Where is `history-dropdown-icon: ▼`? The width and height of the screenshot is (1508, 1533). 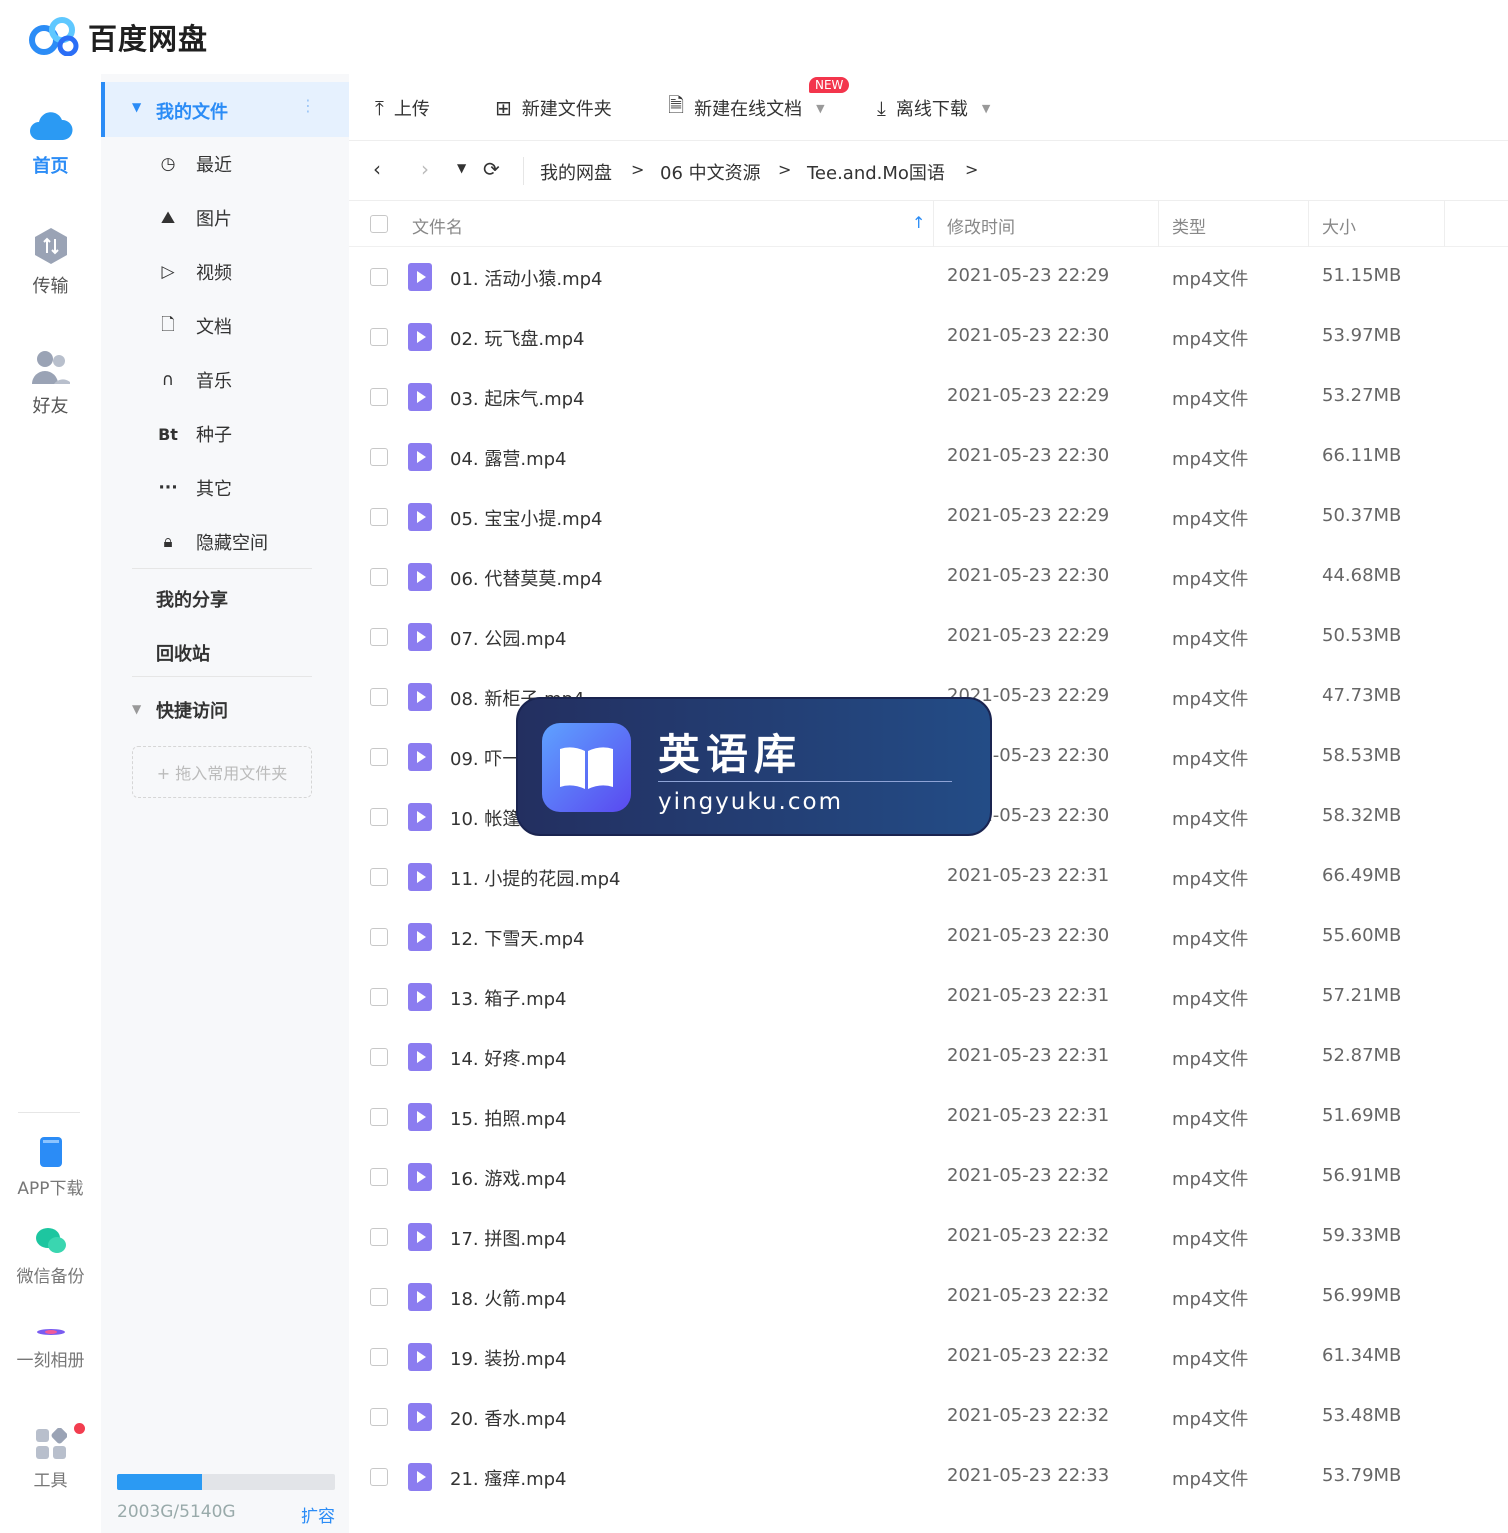
history-dropdown-icon: ▼ is located at coordinates (461, 168).